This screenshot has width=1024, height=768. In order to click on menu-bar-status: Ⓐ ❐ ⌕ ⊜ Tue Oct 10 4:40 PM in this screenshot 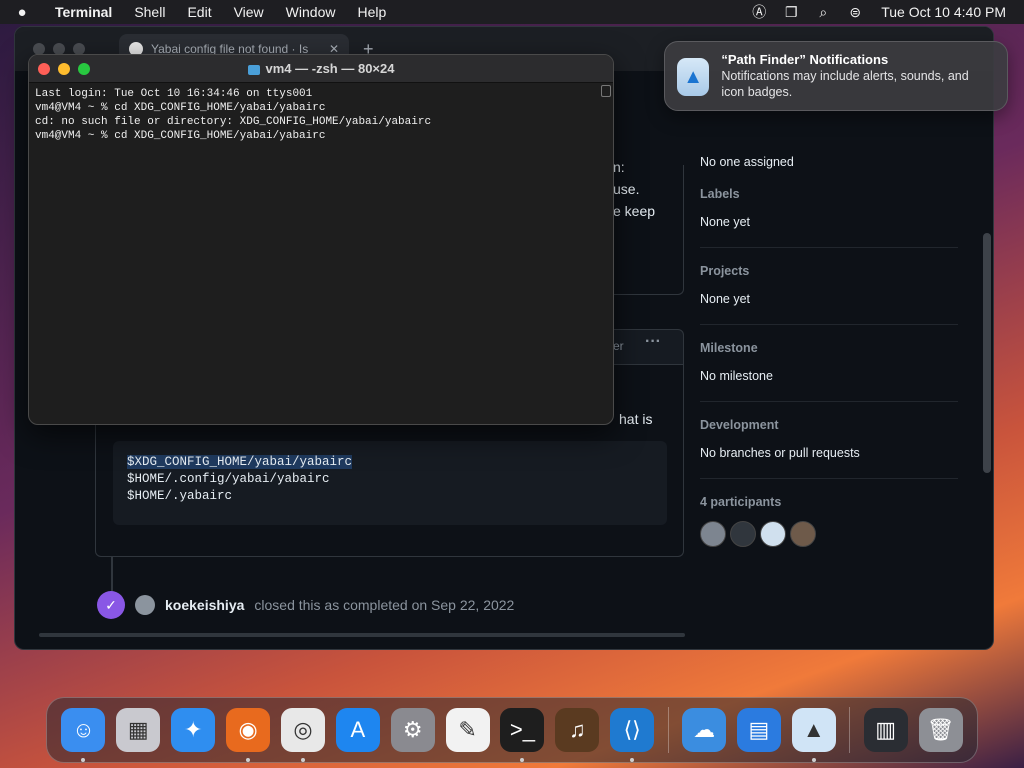, I will do `click(883, 12)`.